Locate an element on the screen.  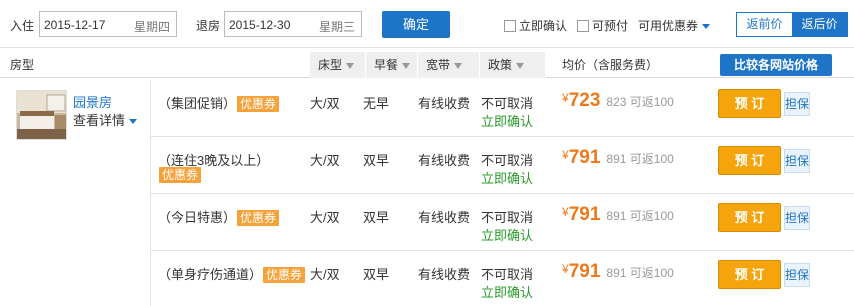
header-room-type: 房型 is located at coordinates (22, 65).